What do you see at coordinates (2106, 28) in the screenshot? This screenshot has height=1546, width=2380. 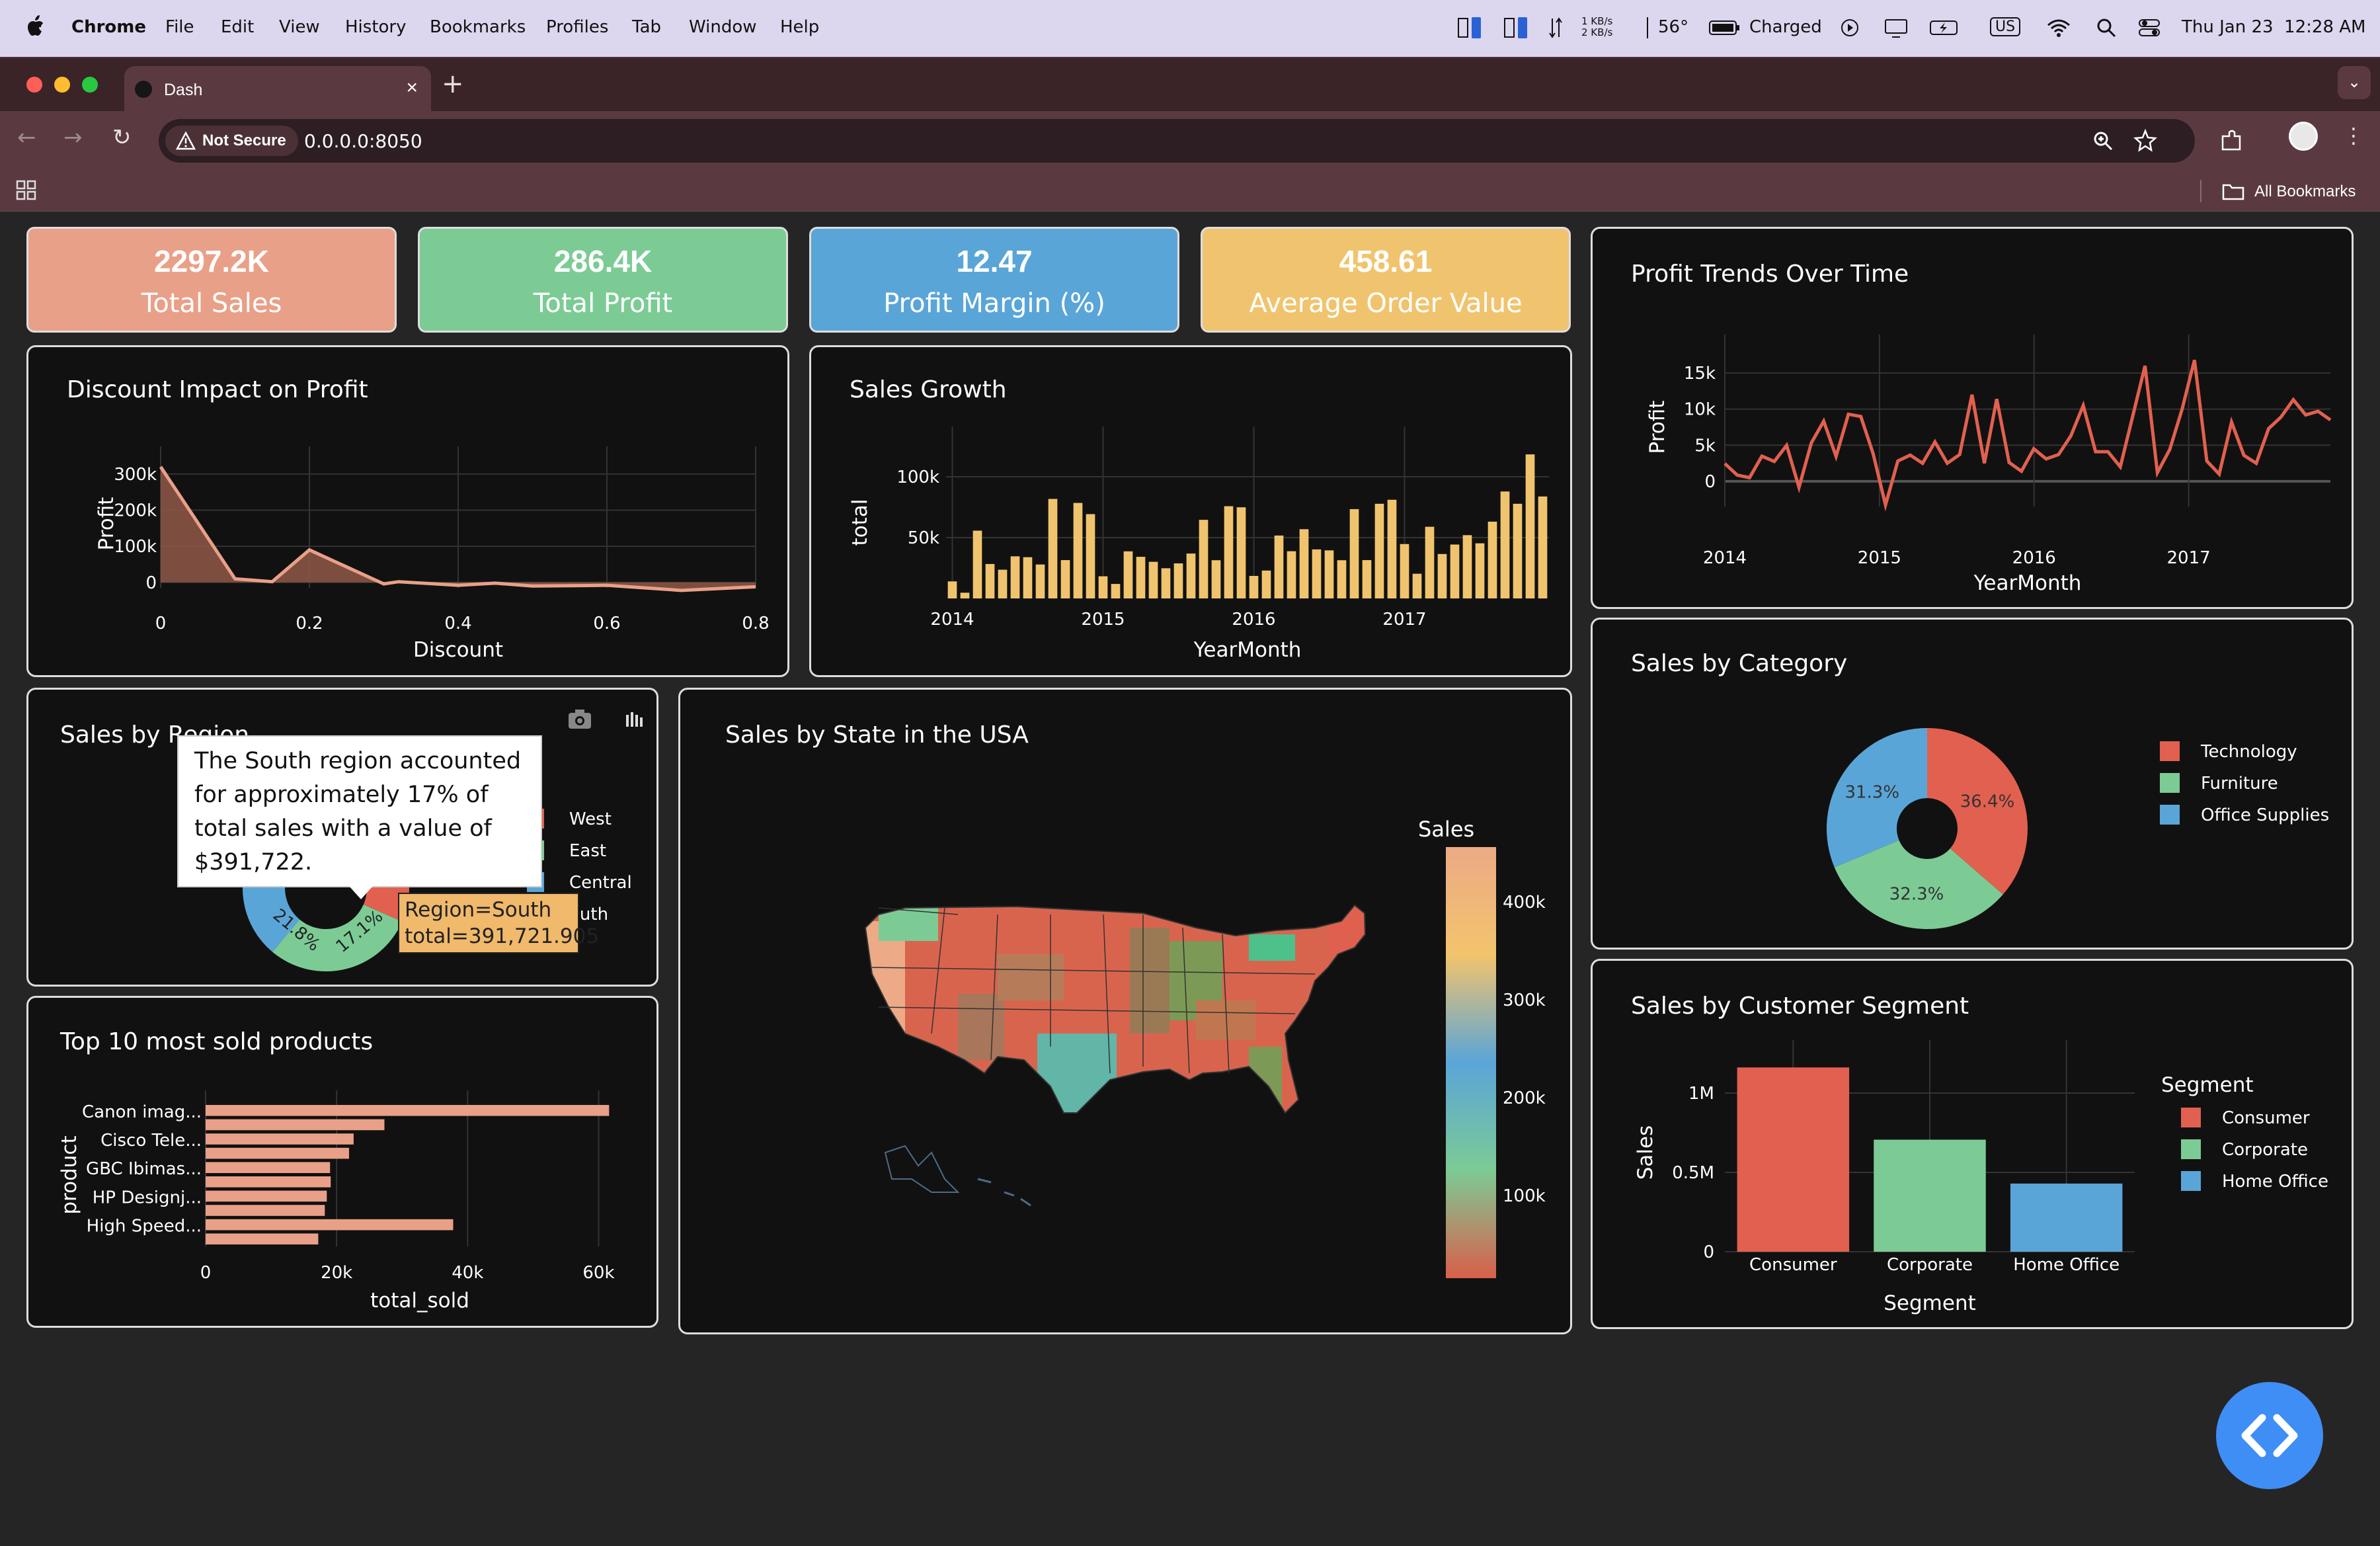 I see `spotlight-search-icon` at bounding box center [2106, 28].